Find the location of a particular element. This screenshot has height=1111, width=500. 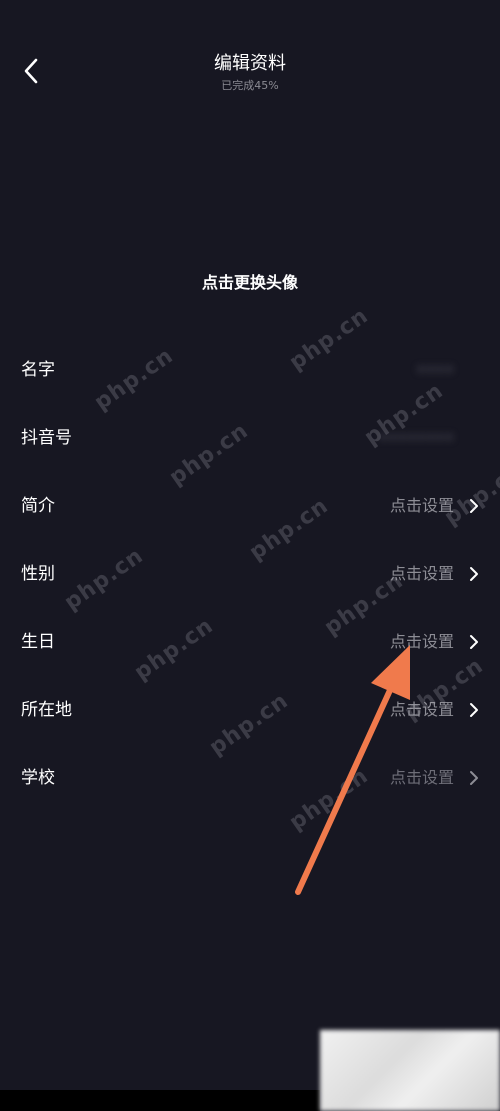

completion-status: 已完成45% is located at coordinates (250, 85).